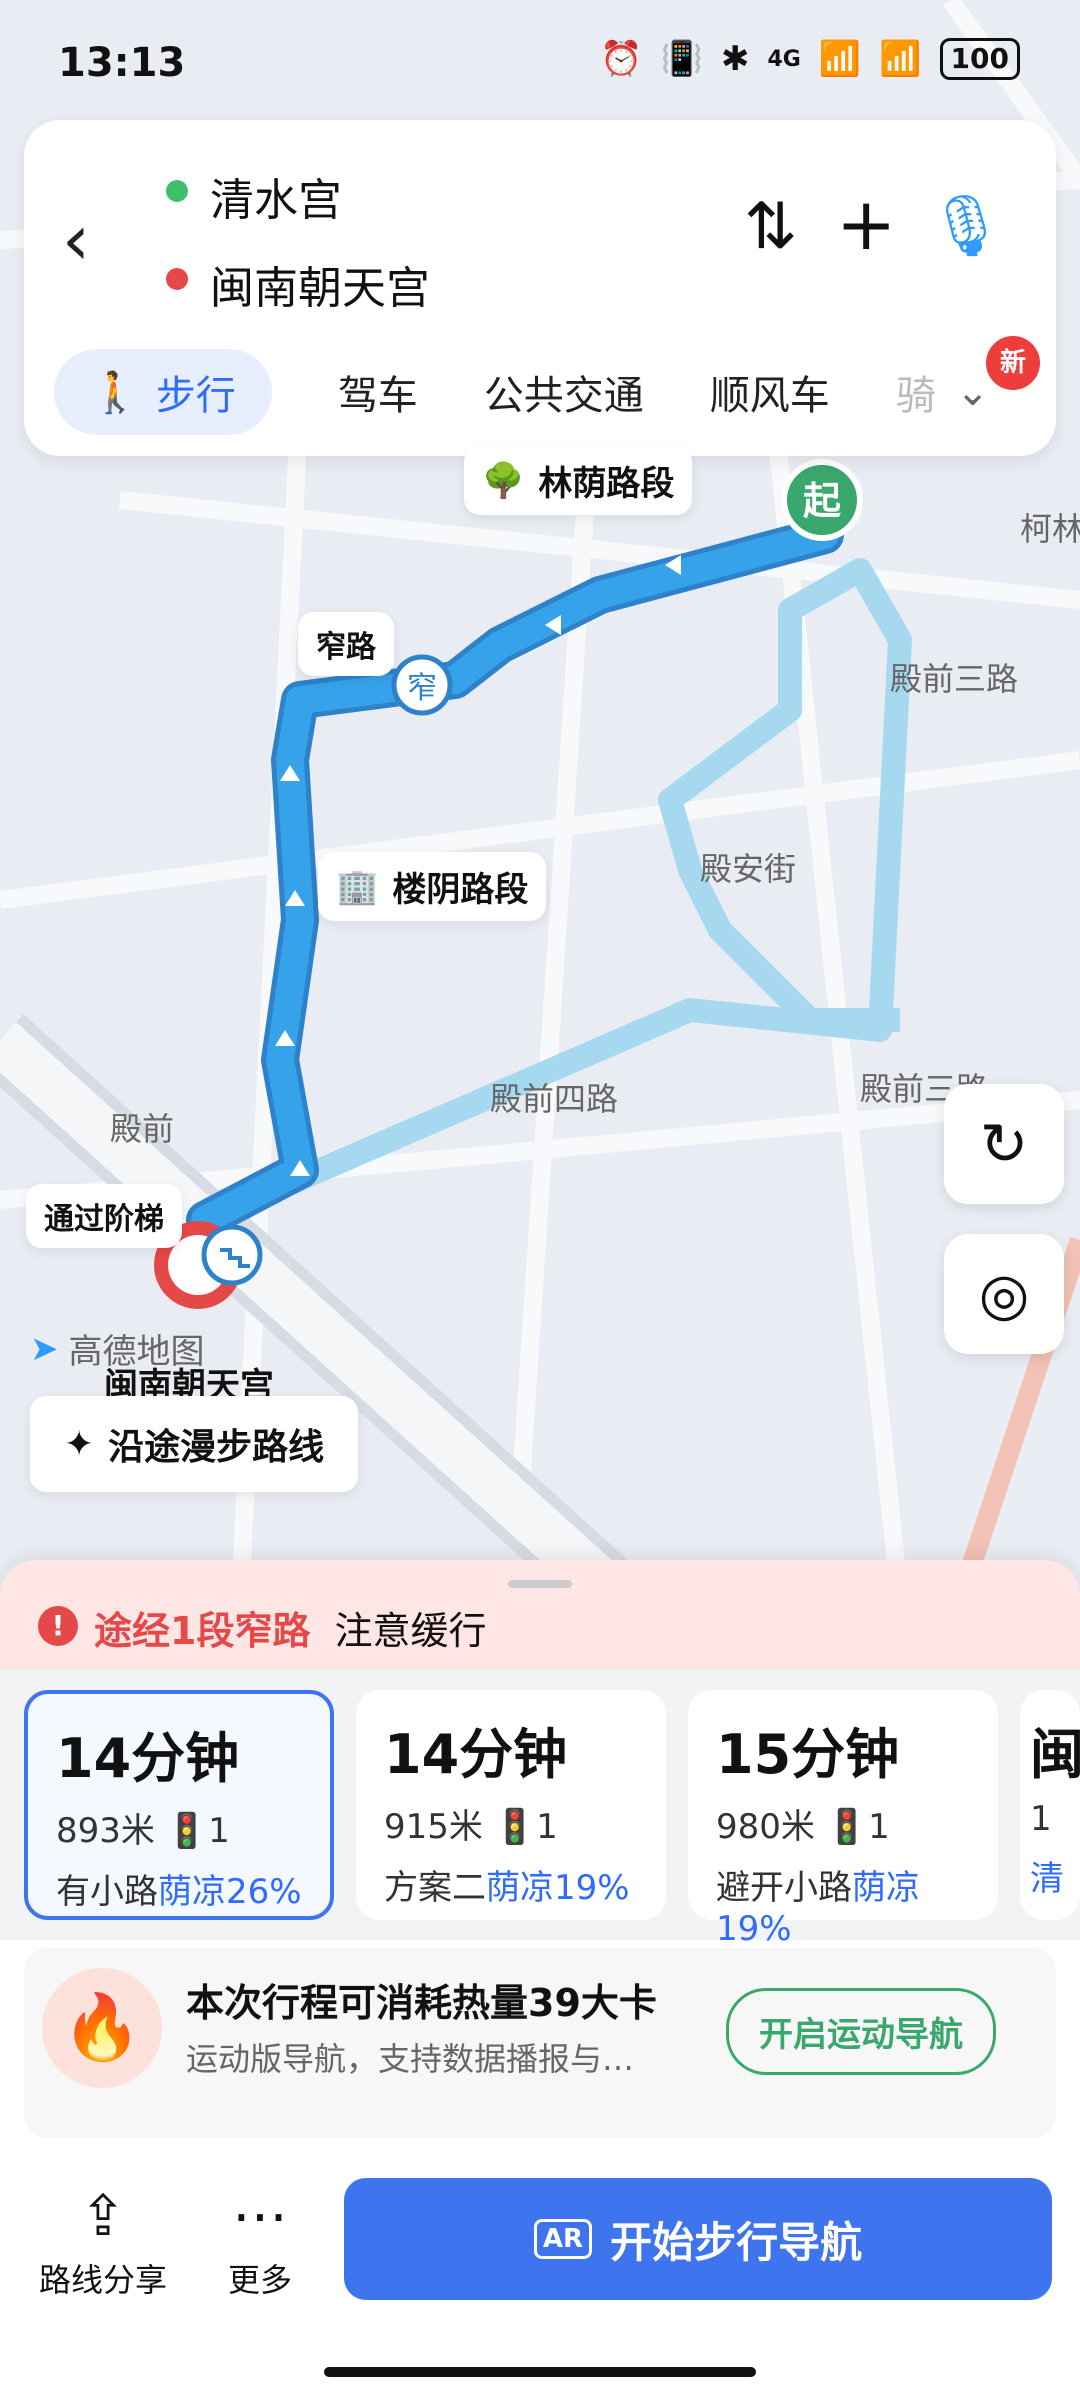 The width and height of the screenshot is (1080, 2400). What do you see at coordinates (320, 284) in the screenshot?
I see `end-place: 闽南朝天宫` at bounding box center [320, 284].